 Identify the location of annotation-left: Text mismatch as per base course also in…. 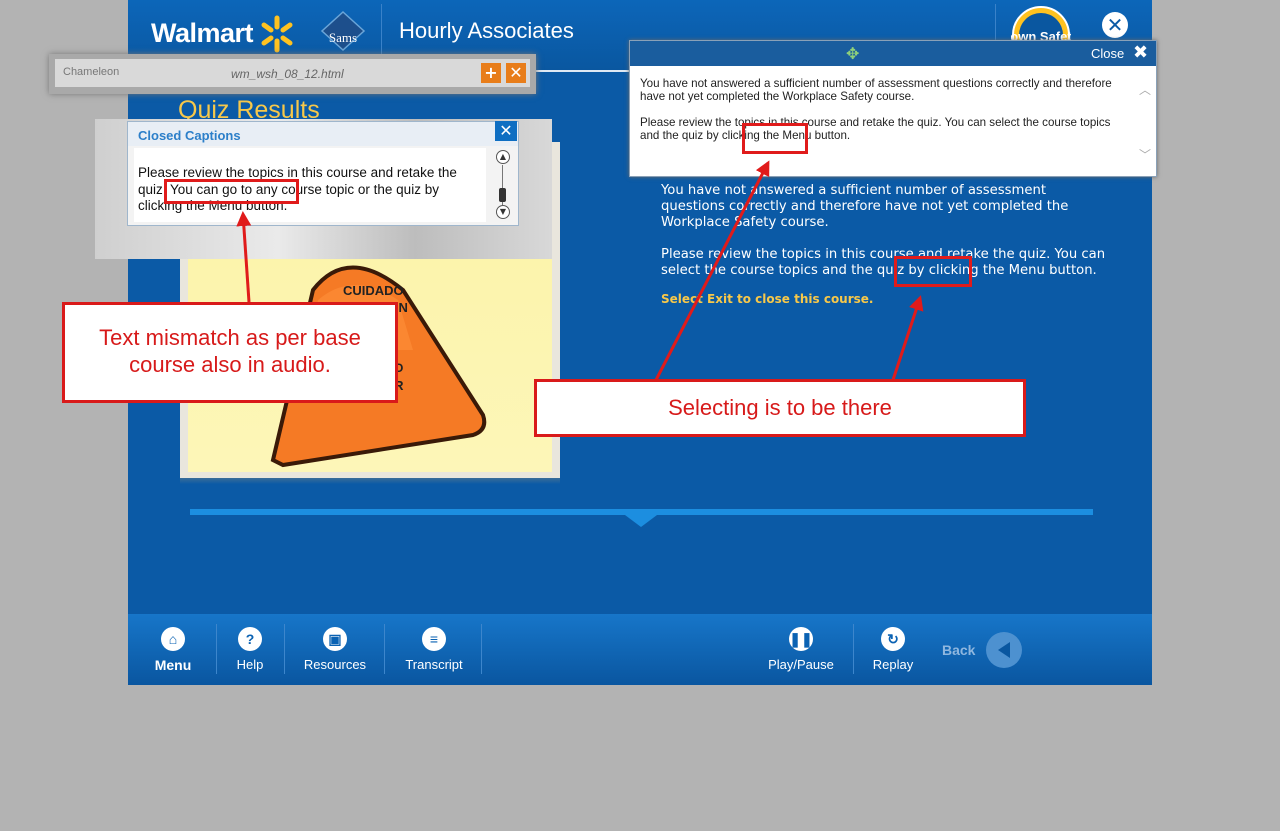
(230, 352).